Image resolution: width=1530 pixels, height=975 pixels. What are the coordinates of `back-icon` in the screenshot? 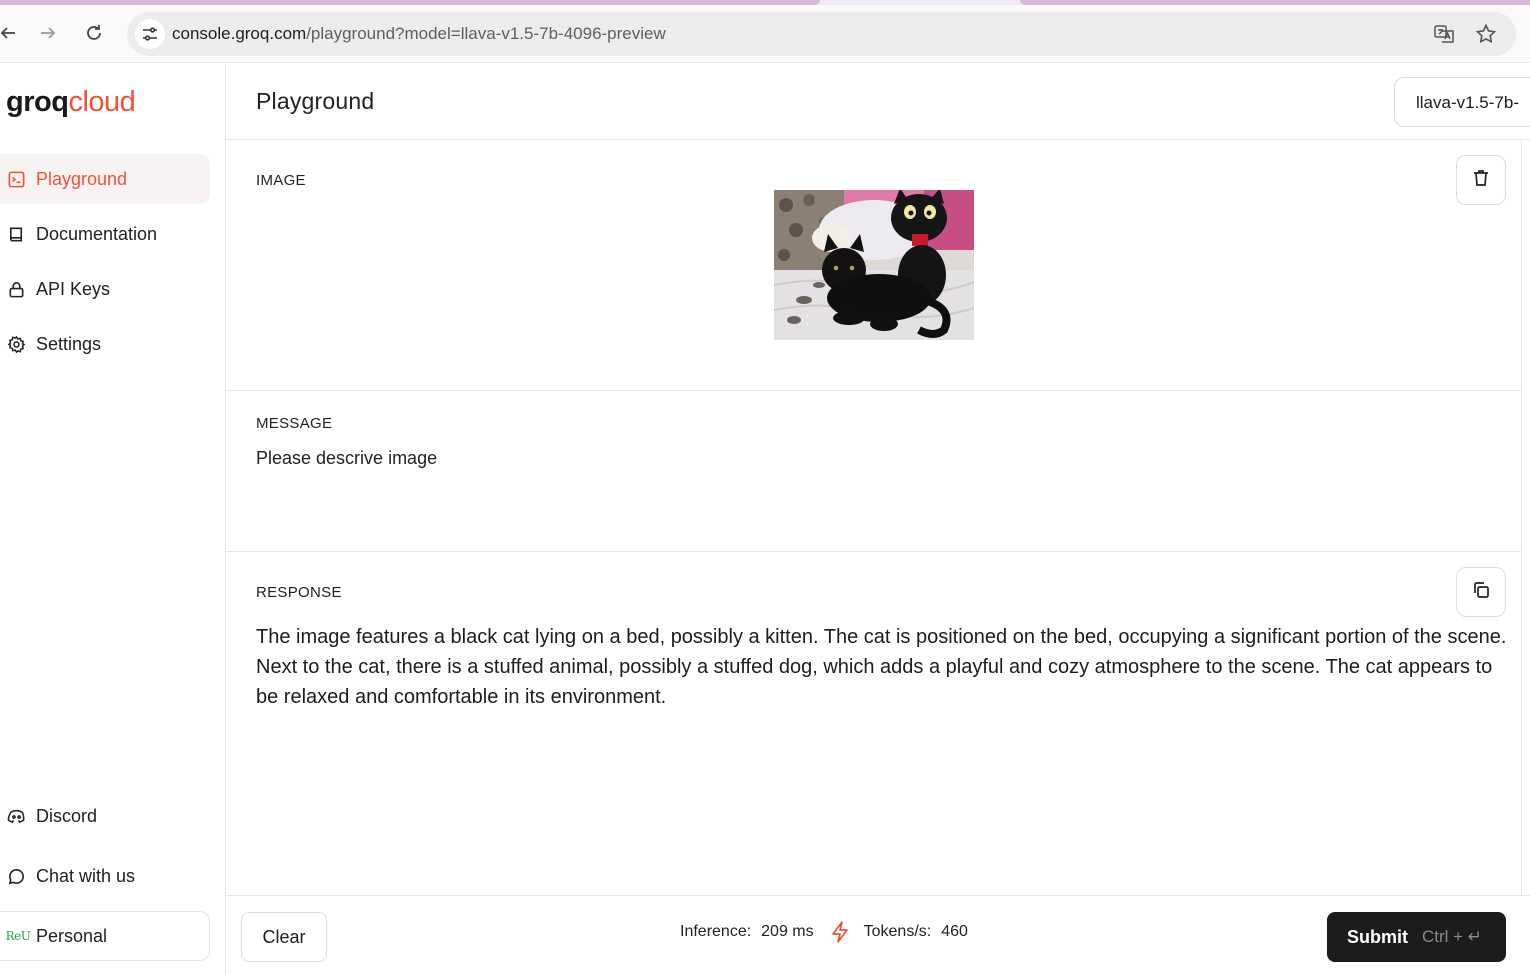 It's located at (11, 33).